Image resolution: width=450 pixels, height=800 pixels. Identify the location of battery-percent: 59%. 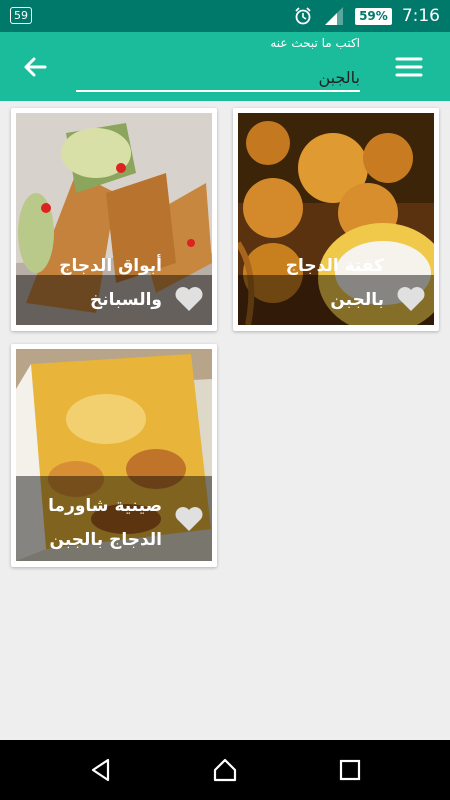
(373, 16).